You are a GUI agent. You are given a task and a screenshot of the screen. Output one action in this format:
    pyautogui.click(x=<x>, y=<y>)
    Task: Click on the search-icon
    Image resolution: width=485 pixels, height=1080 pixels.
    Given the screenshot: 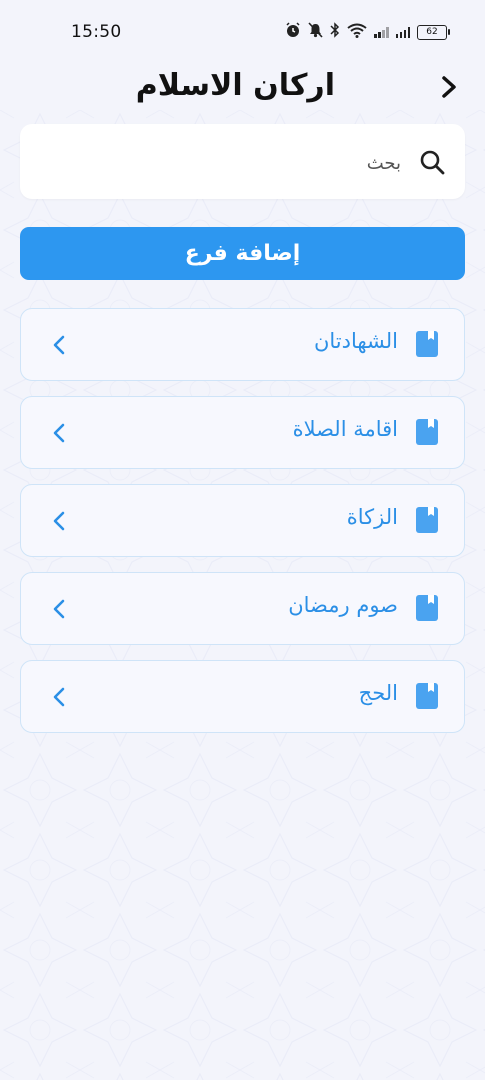 What is the action you would take?
    pyautogui.click(x=432, y=162)
    